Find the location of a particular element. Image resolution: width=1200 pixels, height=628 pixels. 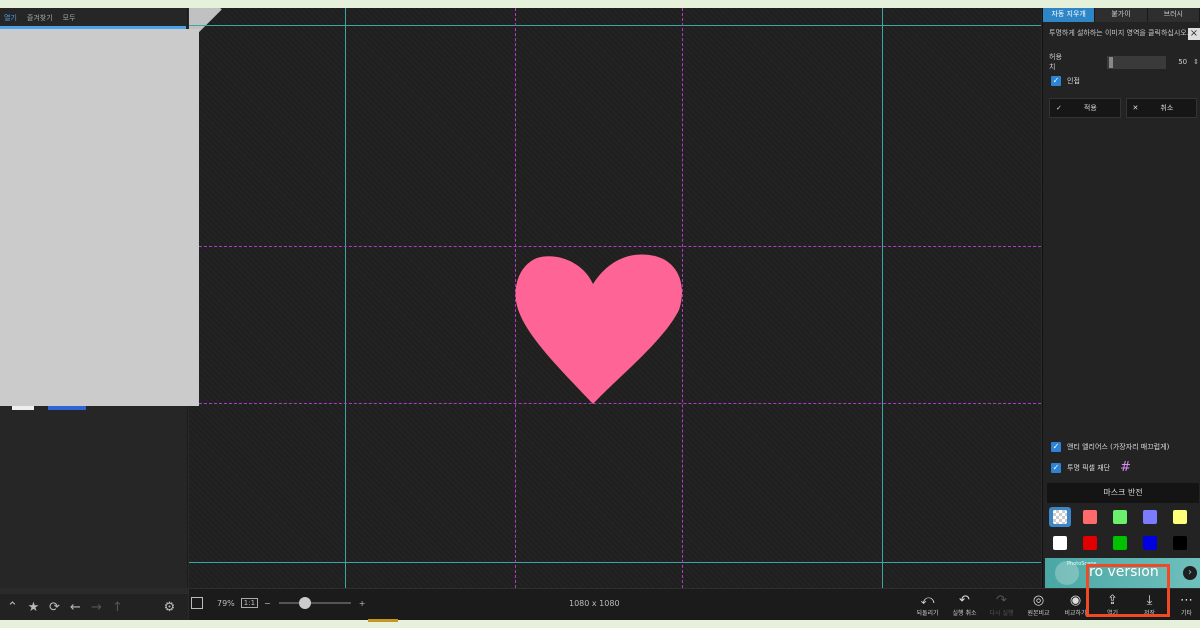

original-compare-label: 원본비교 is located at coordinates (1038, 613).